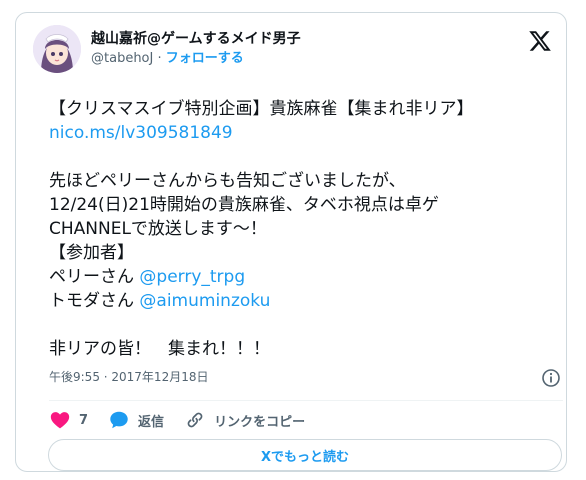  I want to click on tweet-closing: 非リアの皆！ 集まれ！！！, so click(159, 349).